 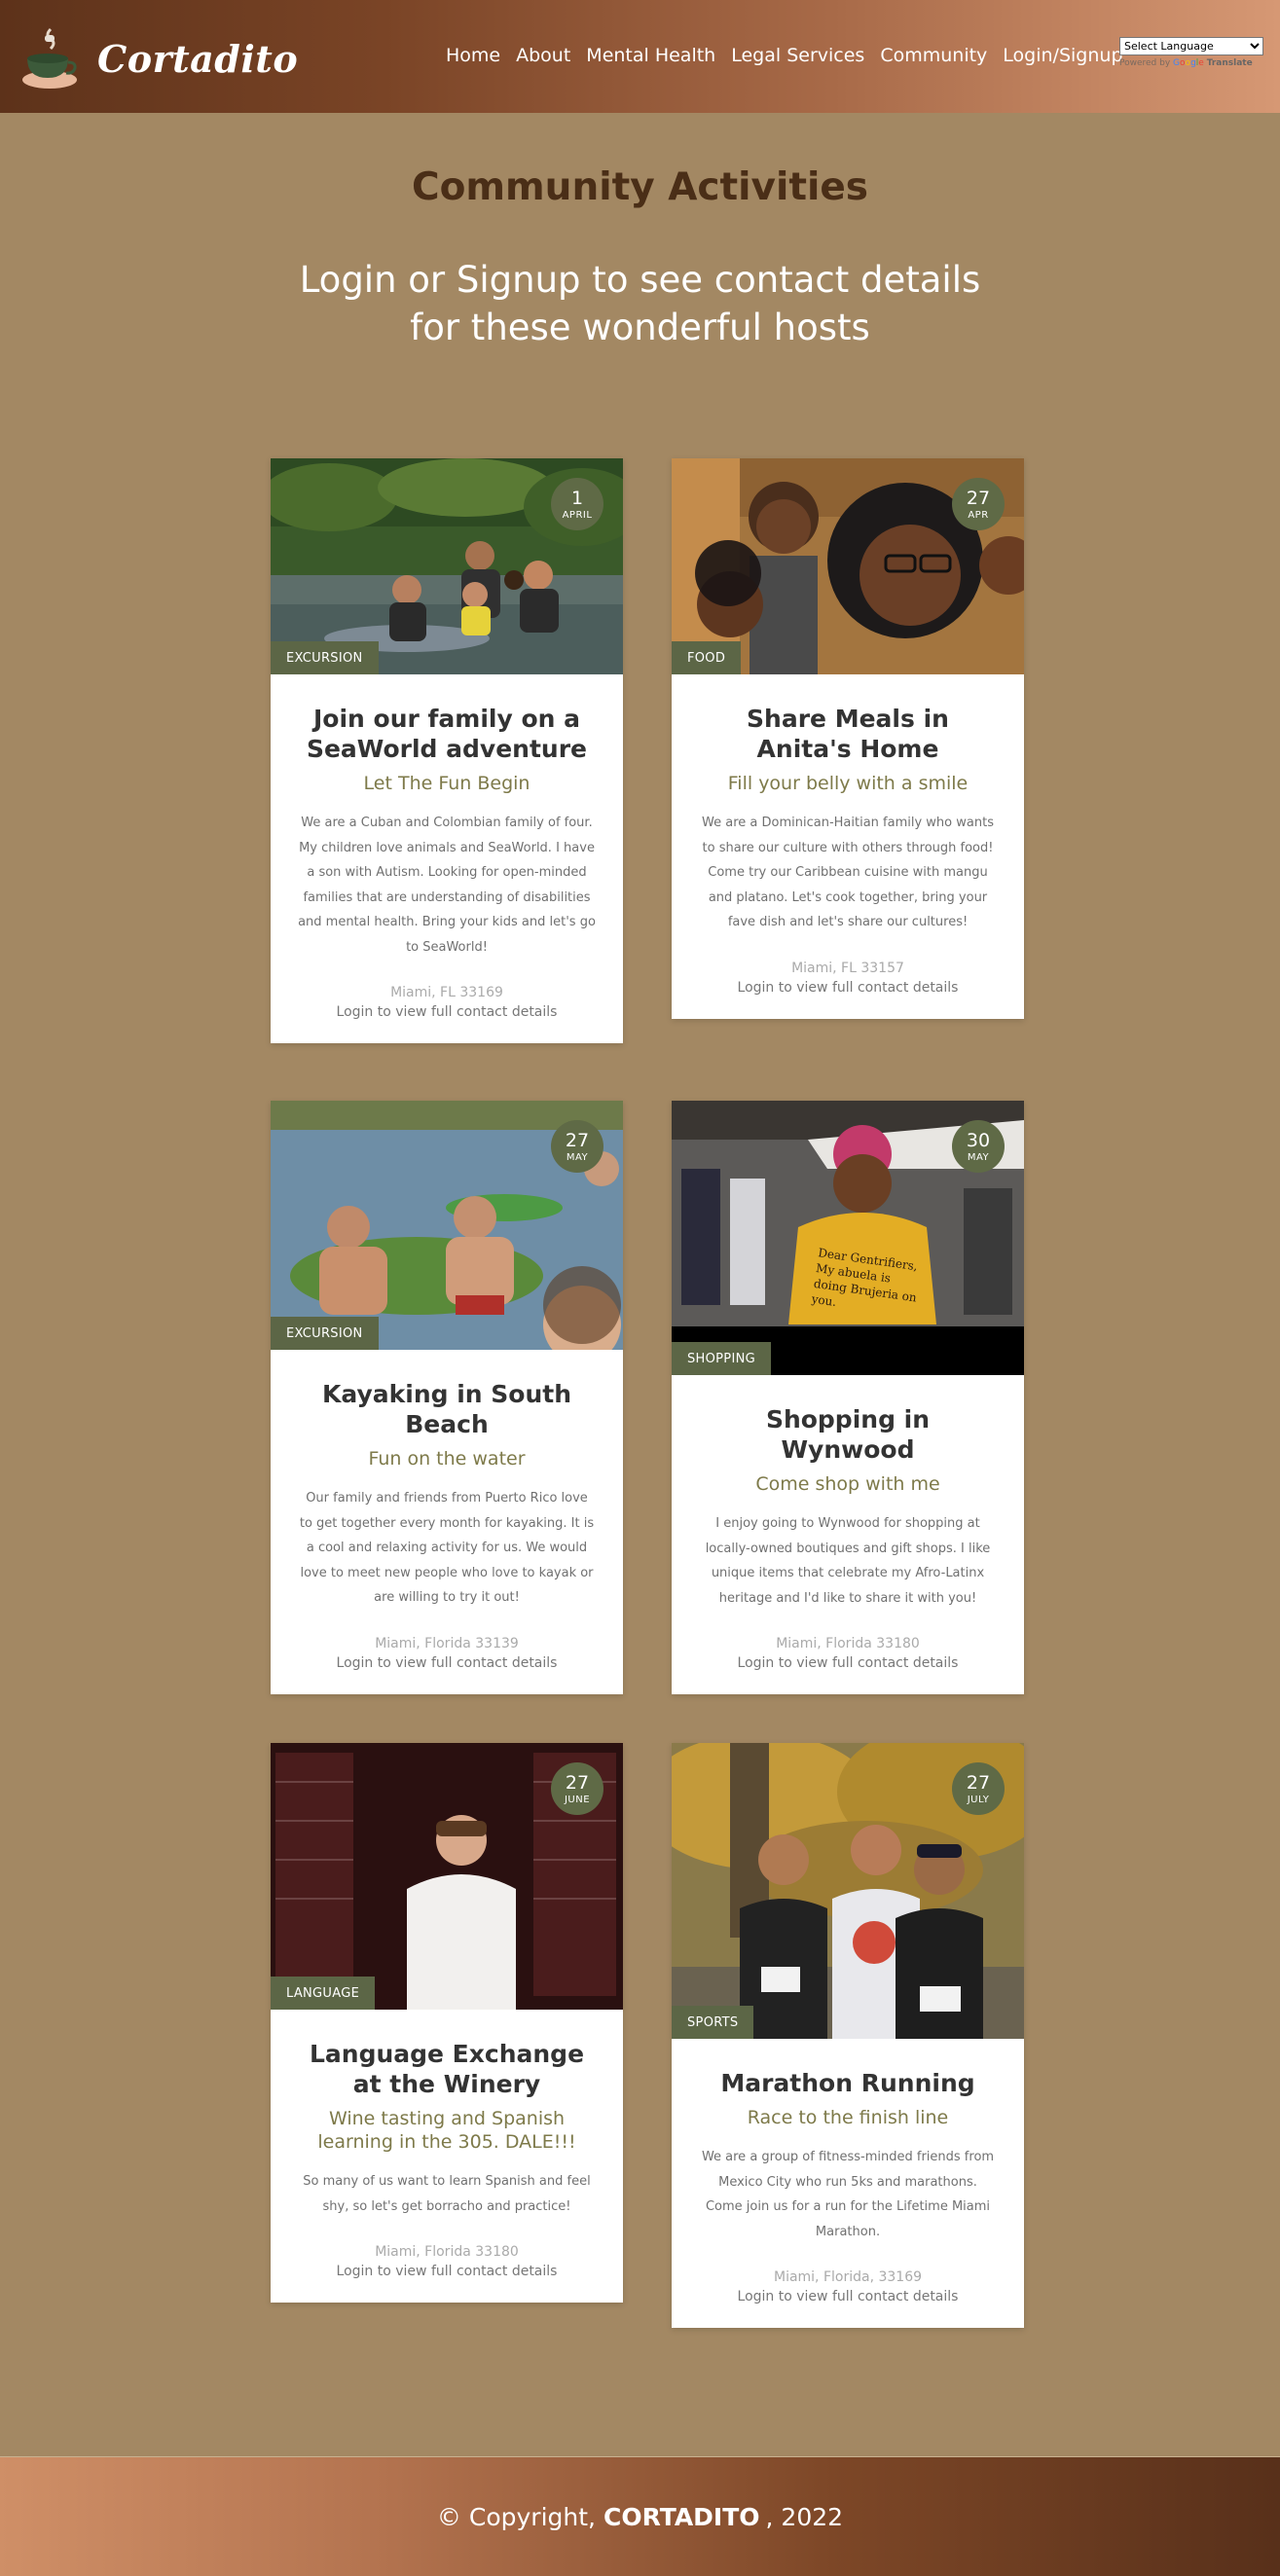 I want to click on card-title: Shopping in Wynwood, so click(x=848, y=1434).